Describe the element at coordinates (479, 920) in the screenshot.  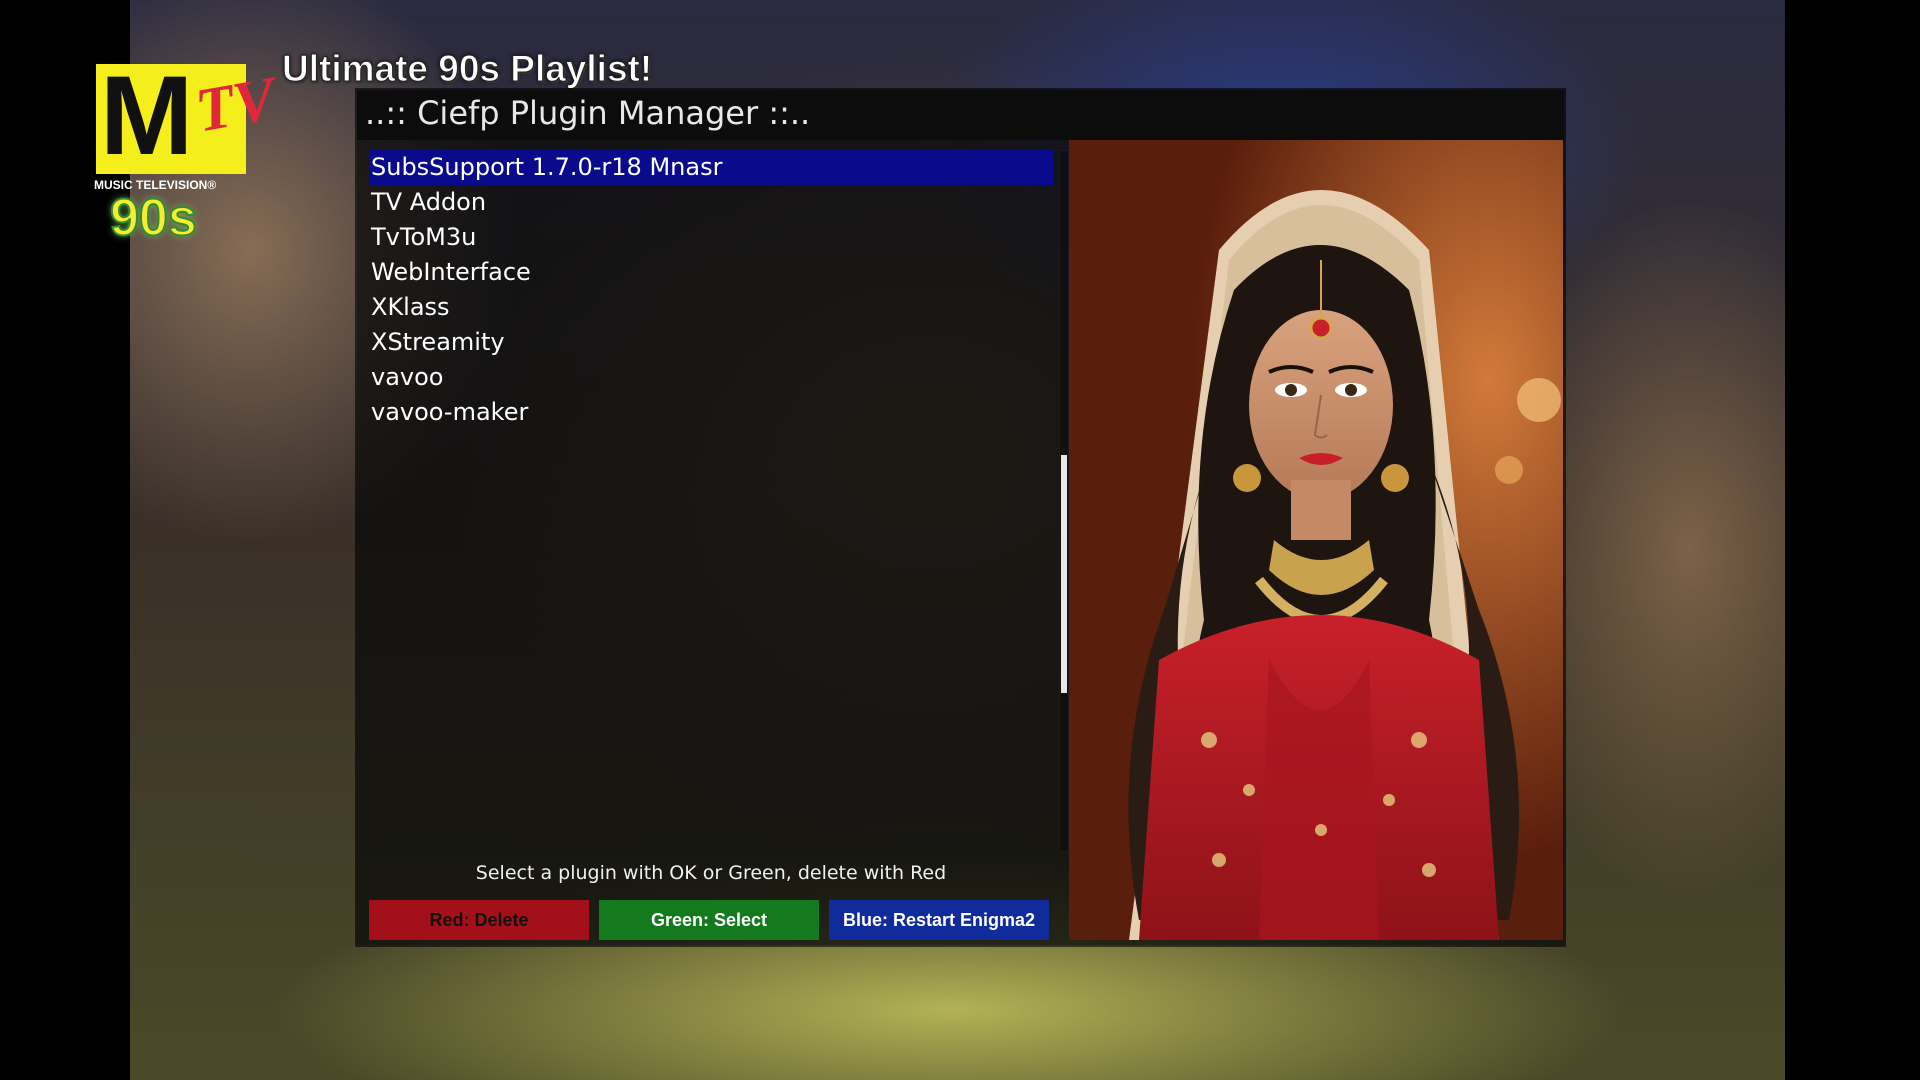
I see `delete-button: Red: Delete` at that location.